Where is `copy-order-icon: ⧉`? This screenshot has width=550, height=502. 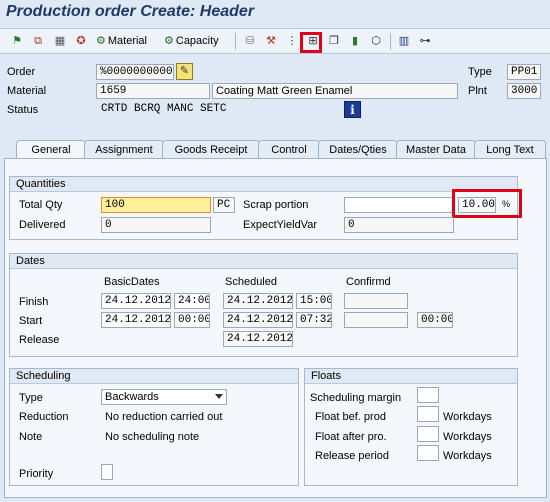
copy-order-icon: ⧉ is located at coordinates (38, 41).